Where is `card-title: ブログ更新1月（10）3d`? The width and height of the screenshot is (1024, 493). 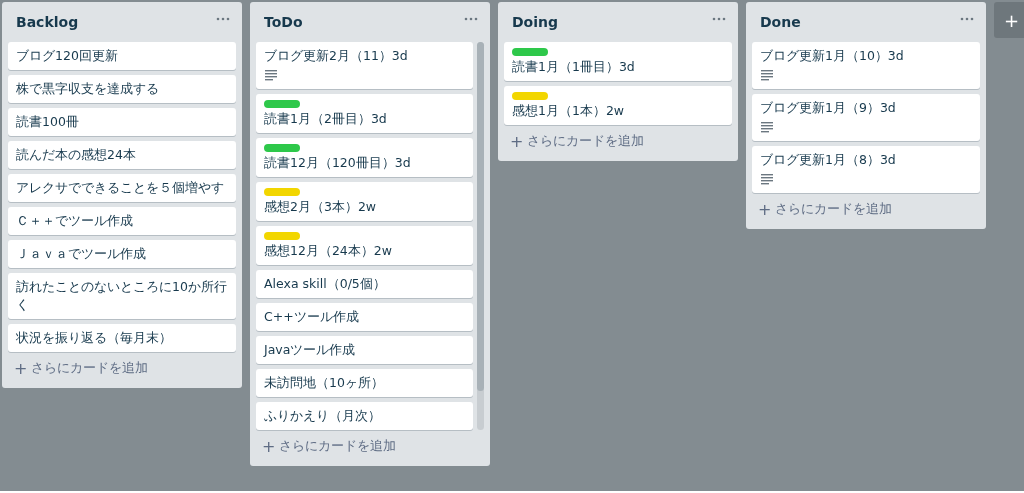
card-title: ブログ更新1月（10）3d is located at coordinates (832, 56).